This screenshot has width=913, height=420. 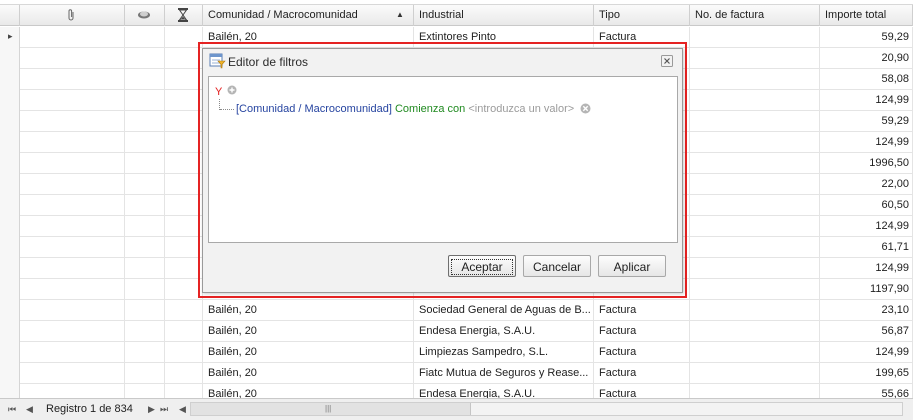 I want to click on cell-importe: 20,90, so click(x=866, y=58).